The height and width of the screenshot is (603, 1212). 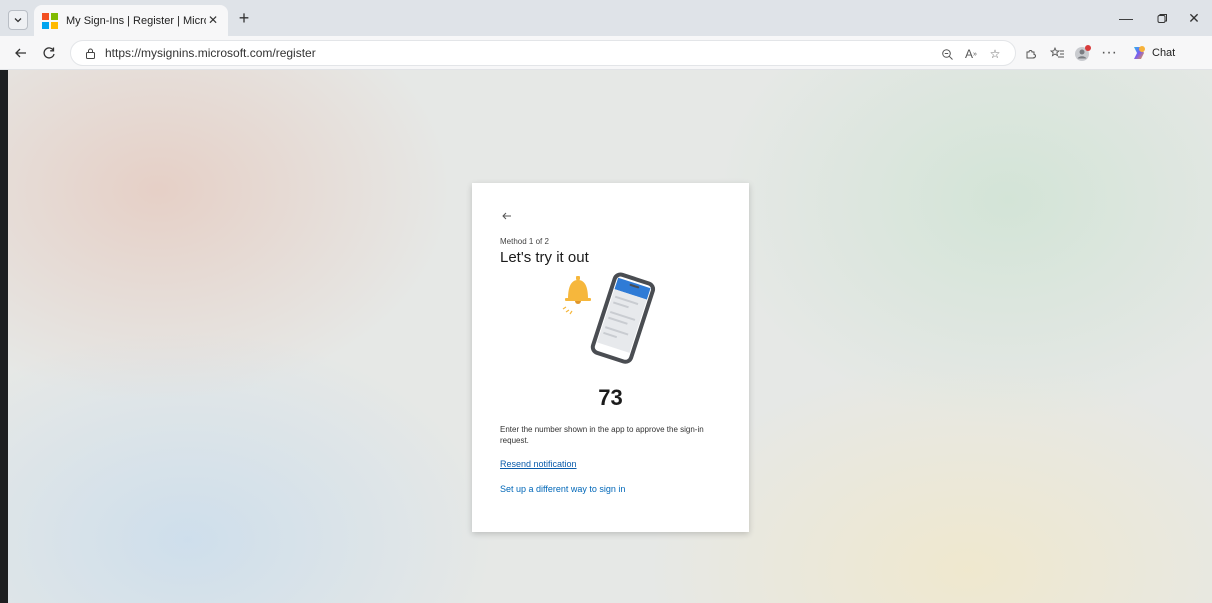 What do you see at coordinates (947, 54) in the screenshot?
I see `zoom-icon` at bounding box center [947, 54].